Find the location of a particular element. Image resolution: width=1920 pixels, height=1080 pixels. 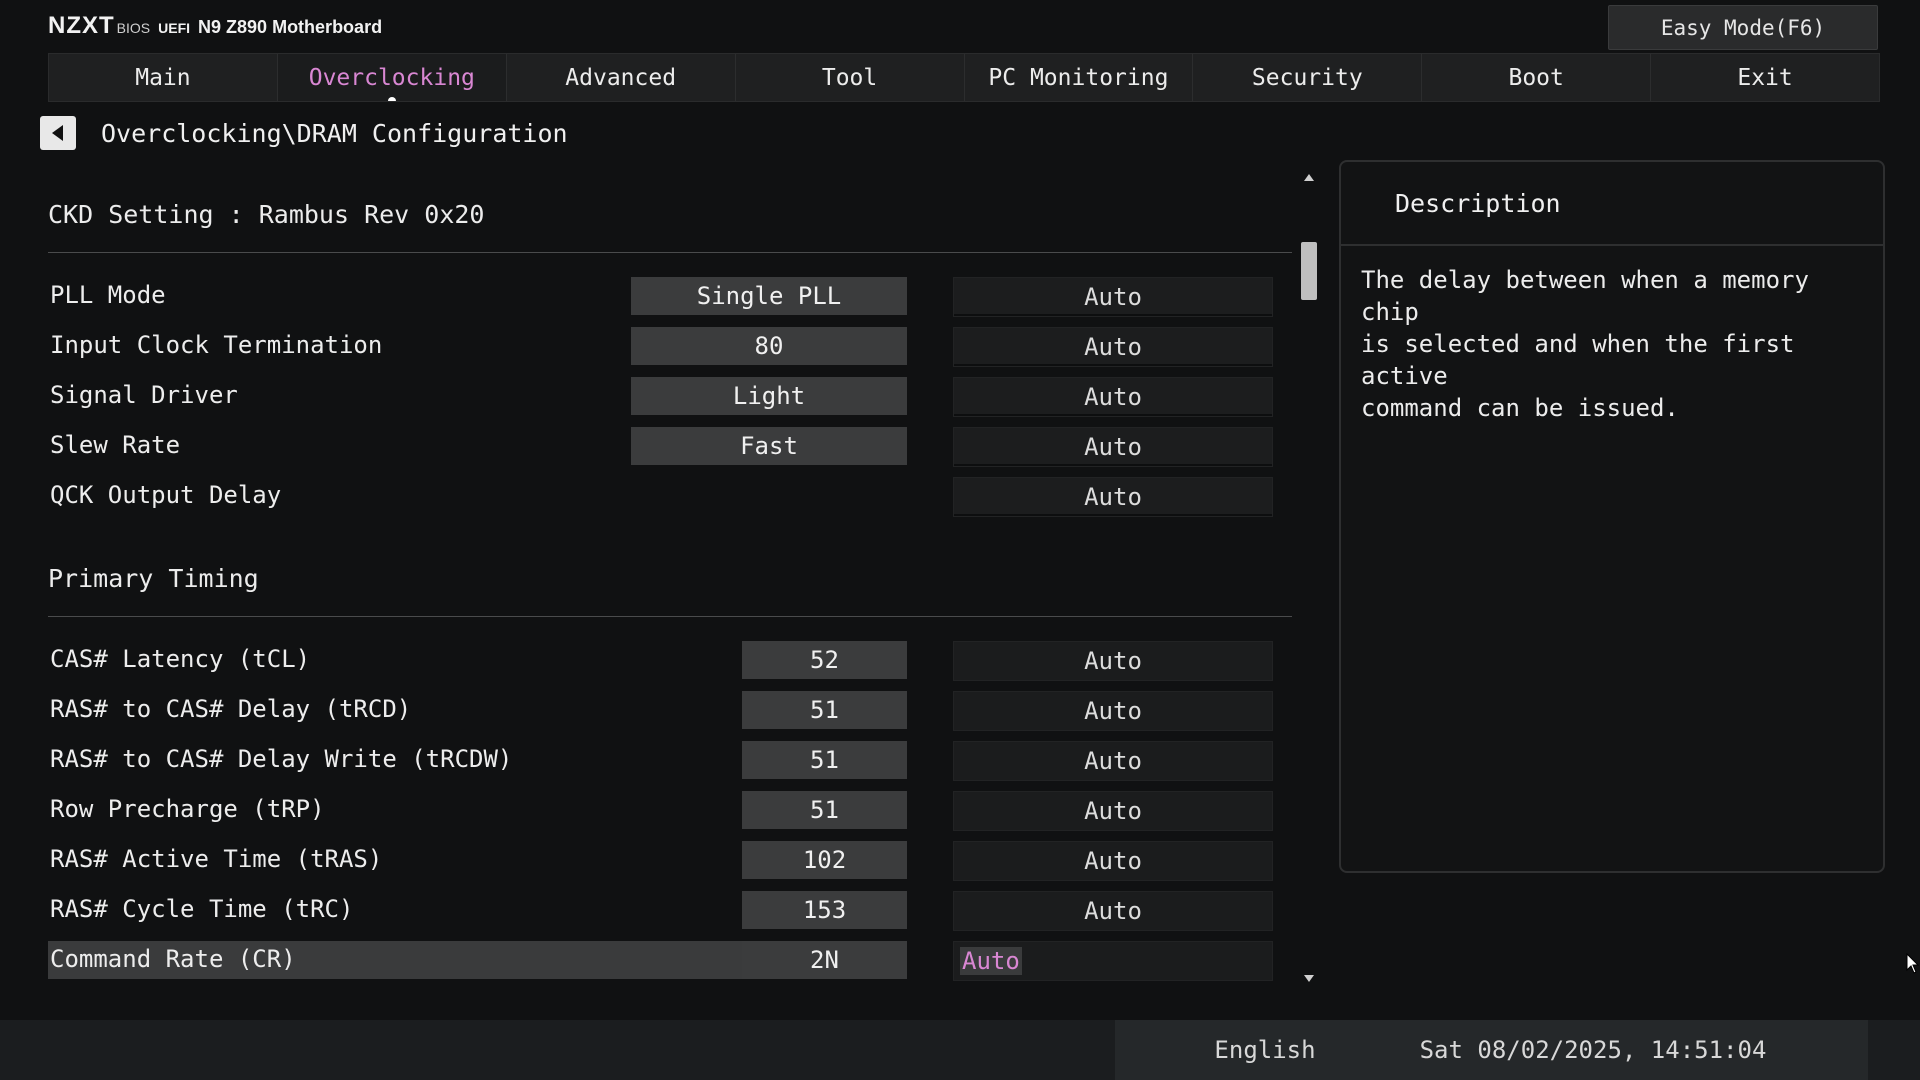

setting-label: RAS# to CAS# Delay Write (tRCDW) is located at coordinates (281, 759).